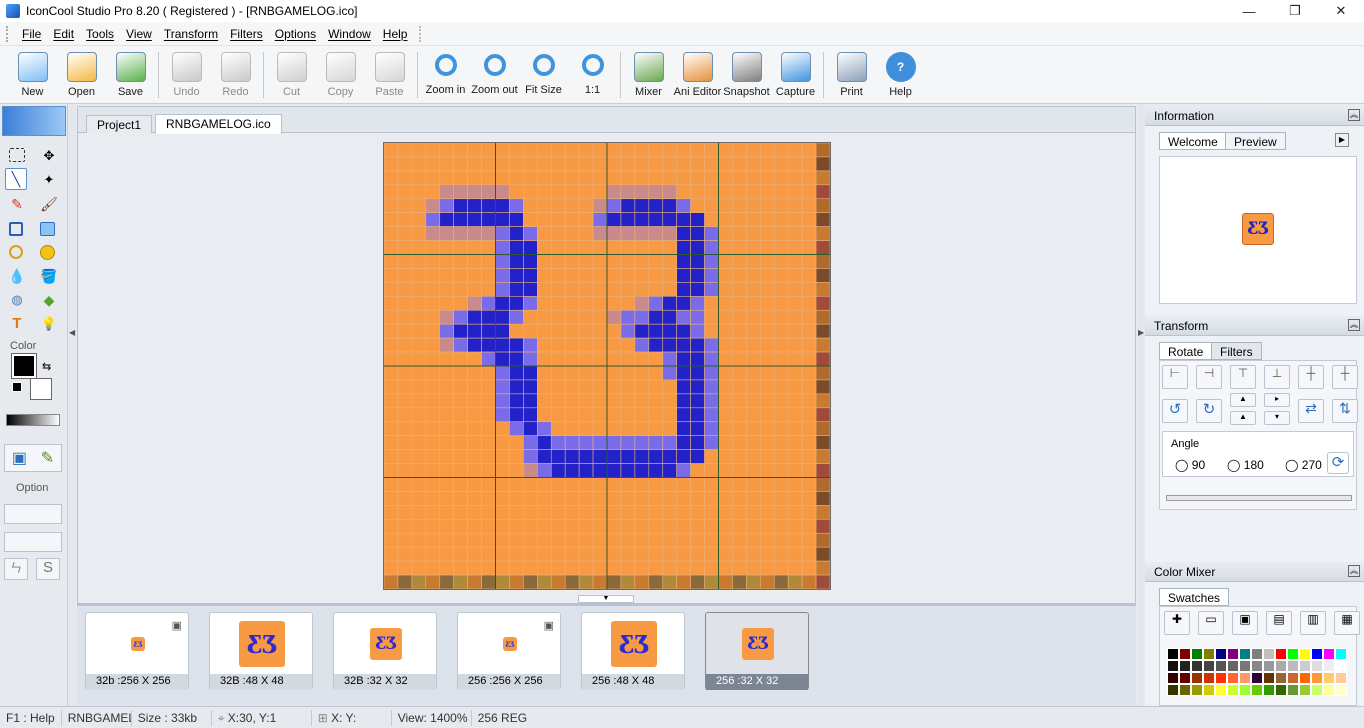 This screenshot has height=728, width=1364. Describe the element at coordinates (1354, 571) in the screenshot. I see `color-mixer-collapse-icon: ︽` at that location.